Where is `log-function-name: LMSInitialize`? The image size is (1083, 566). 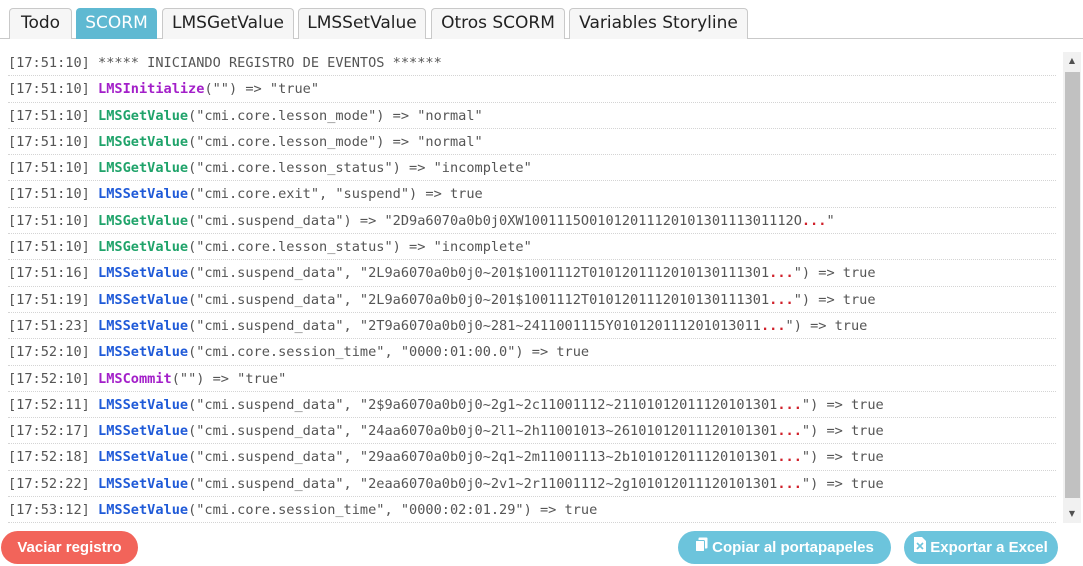
log-function-name: LMSInitialize is located at coordinates (151, 89).